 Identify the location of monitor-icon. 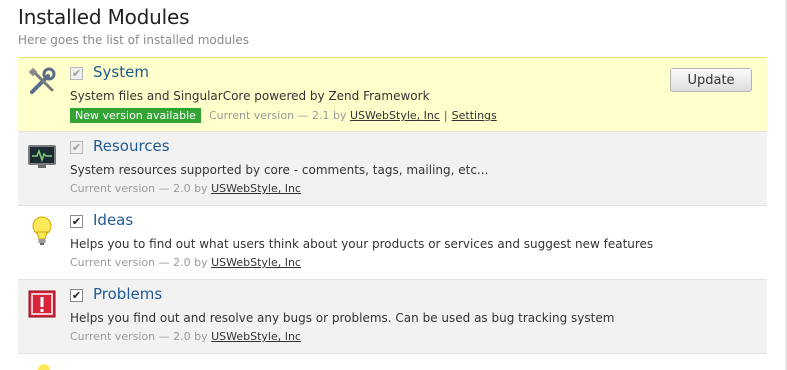
(42, 156).